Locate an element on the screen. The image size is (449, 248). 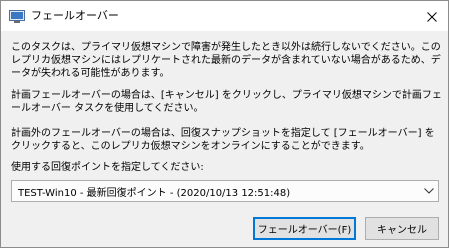
recovery-point-label: 使用する回復ポイントを指定してください: is located at coordinates (107, 167).